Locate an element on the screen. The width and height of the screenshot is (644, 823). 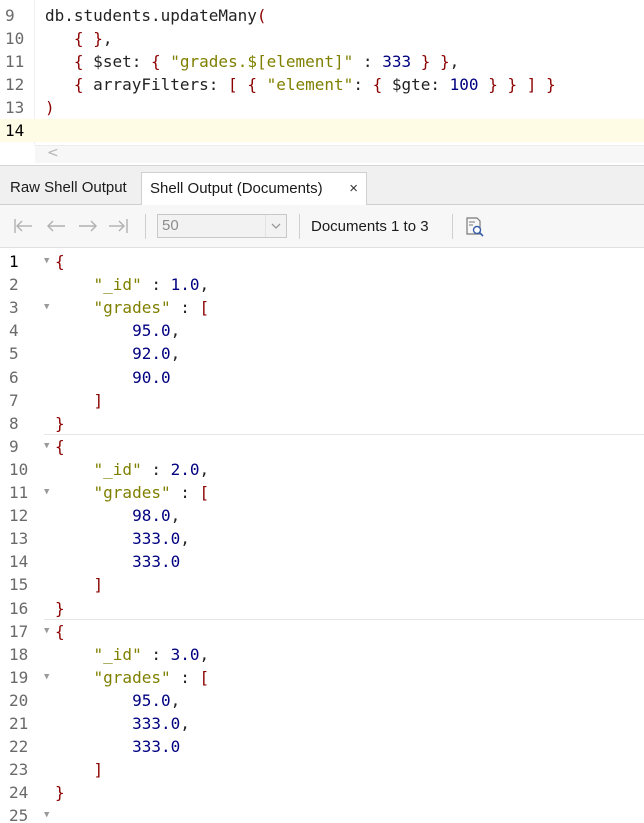
line-number: 25 is located at coordinates (19, 814).